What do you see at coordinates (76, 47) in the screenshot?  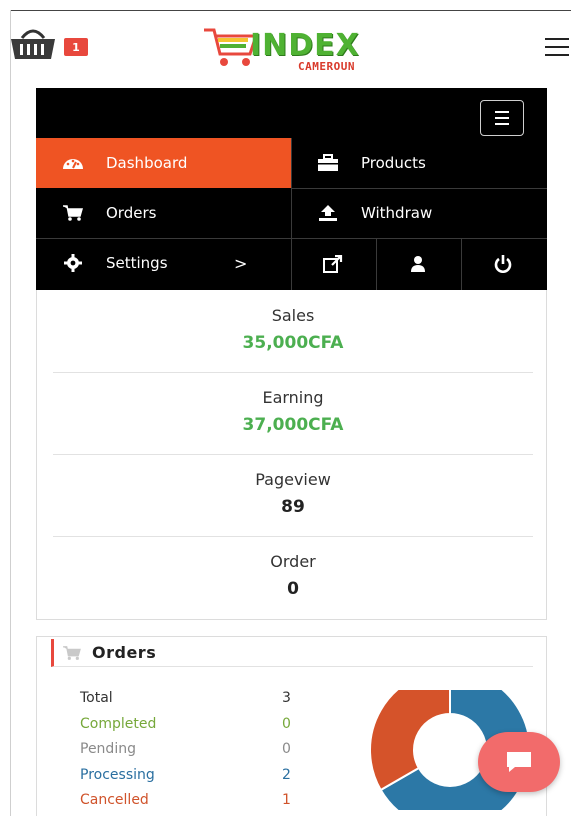 I see `cart-count-badge: 1` at bounding box center [76, 47].